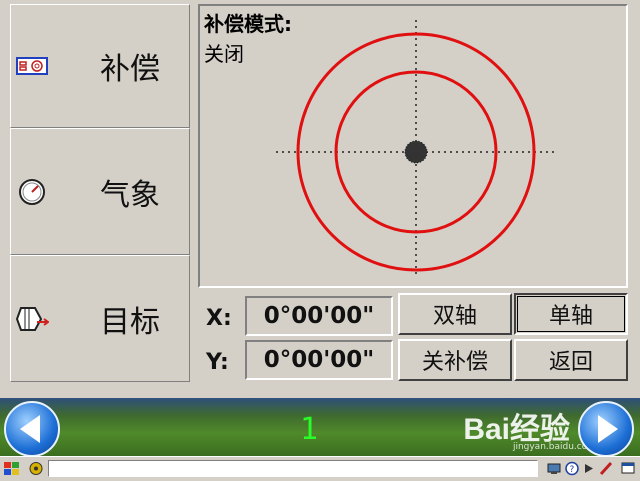  Describe the element at coordinates (130, 322) in the screenshot. I see `sidebar-item-label: 目标` at that location.